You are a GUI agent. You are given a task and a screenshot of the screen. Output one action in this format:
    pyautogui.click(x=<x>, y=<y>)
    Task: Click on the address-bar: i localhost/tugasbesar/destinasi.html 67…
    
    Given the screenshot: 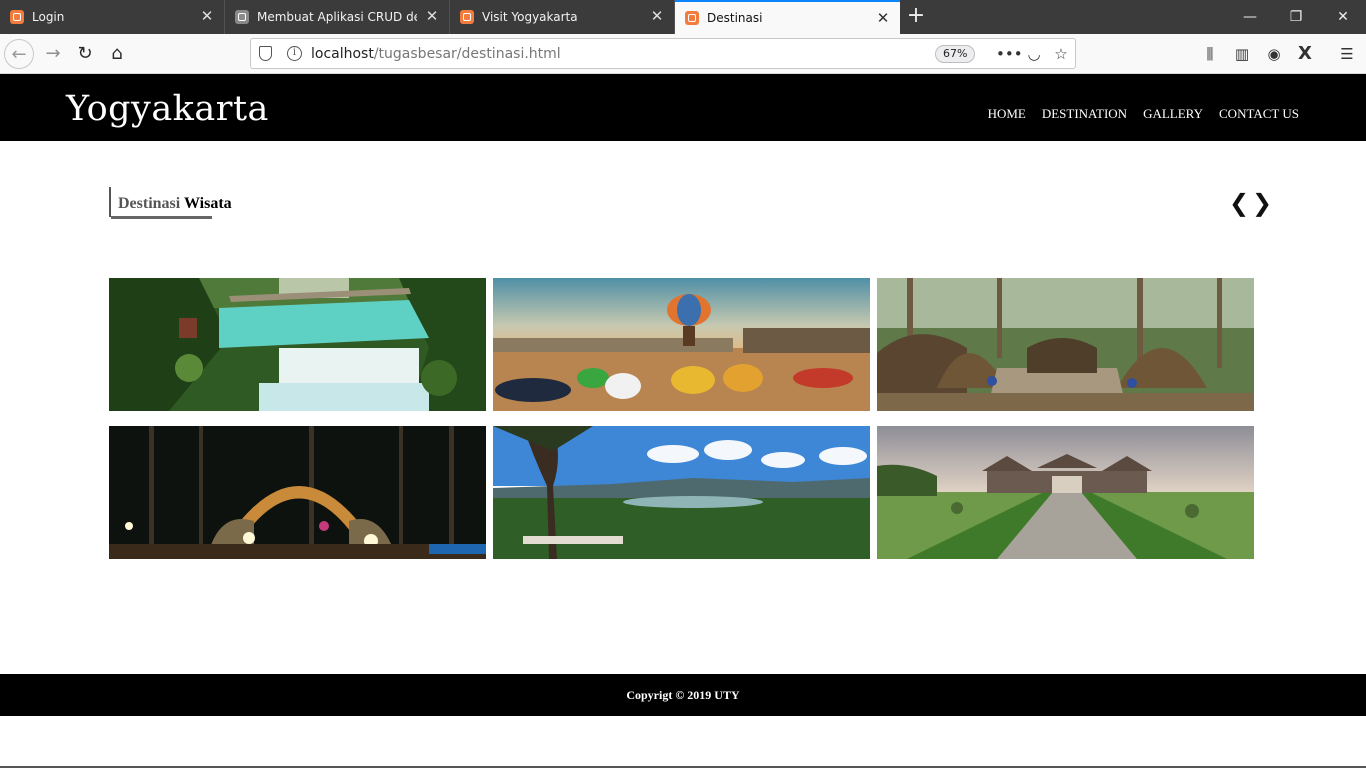 What is the action you would take?
    pyautogui.click(x=663, y=53)
    